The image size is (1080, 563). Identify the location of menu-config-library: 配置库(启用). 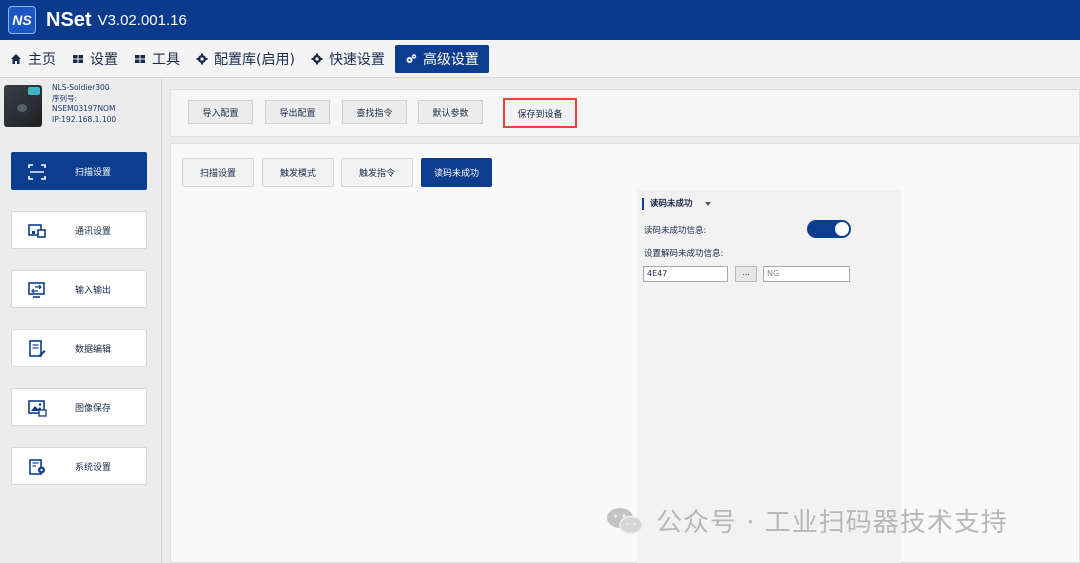
(245, 59).